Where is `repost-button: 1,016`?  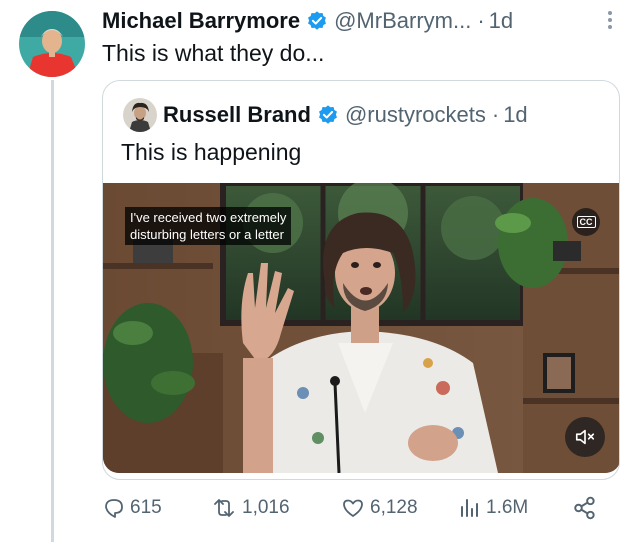 repost-button: 1,016 is located at coordinates (250, 508).